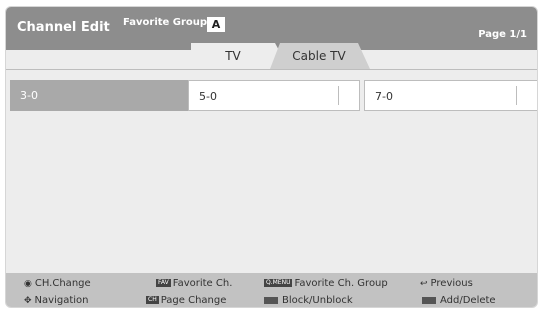 The image size is (545, 312). I want to click on footer-block-unblock: Block/Unblock, so click(308, 301).